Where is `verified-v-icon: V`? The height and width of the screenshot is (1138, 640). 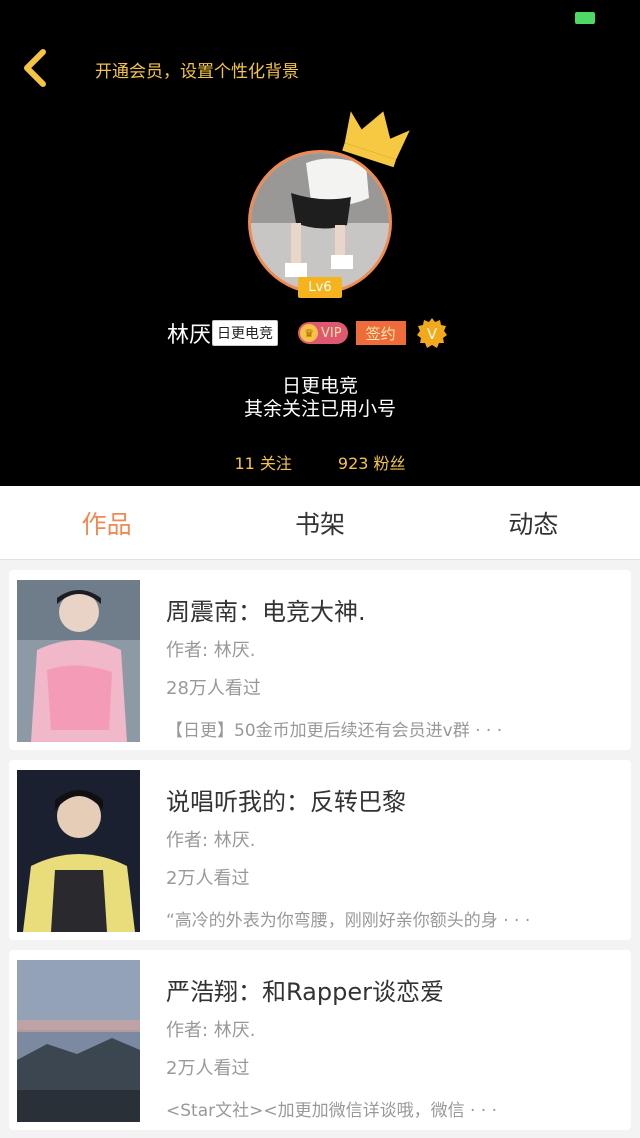 verified-v-icon: V is located at coordinates (431, 333).